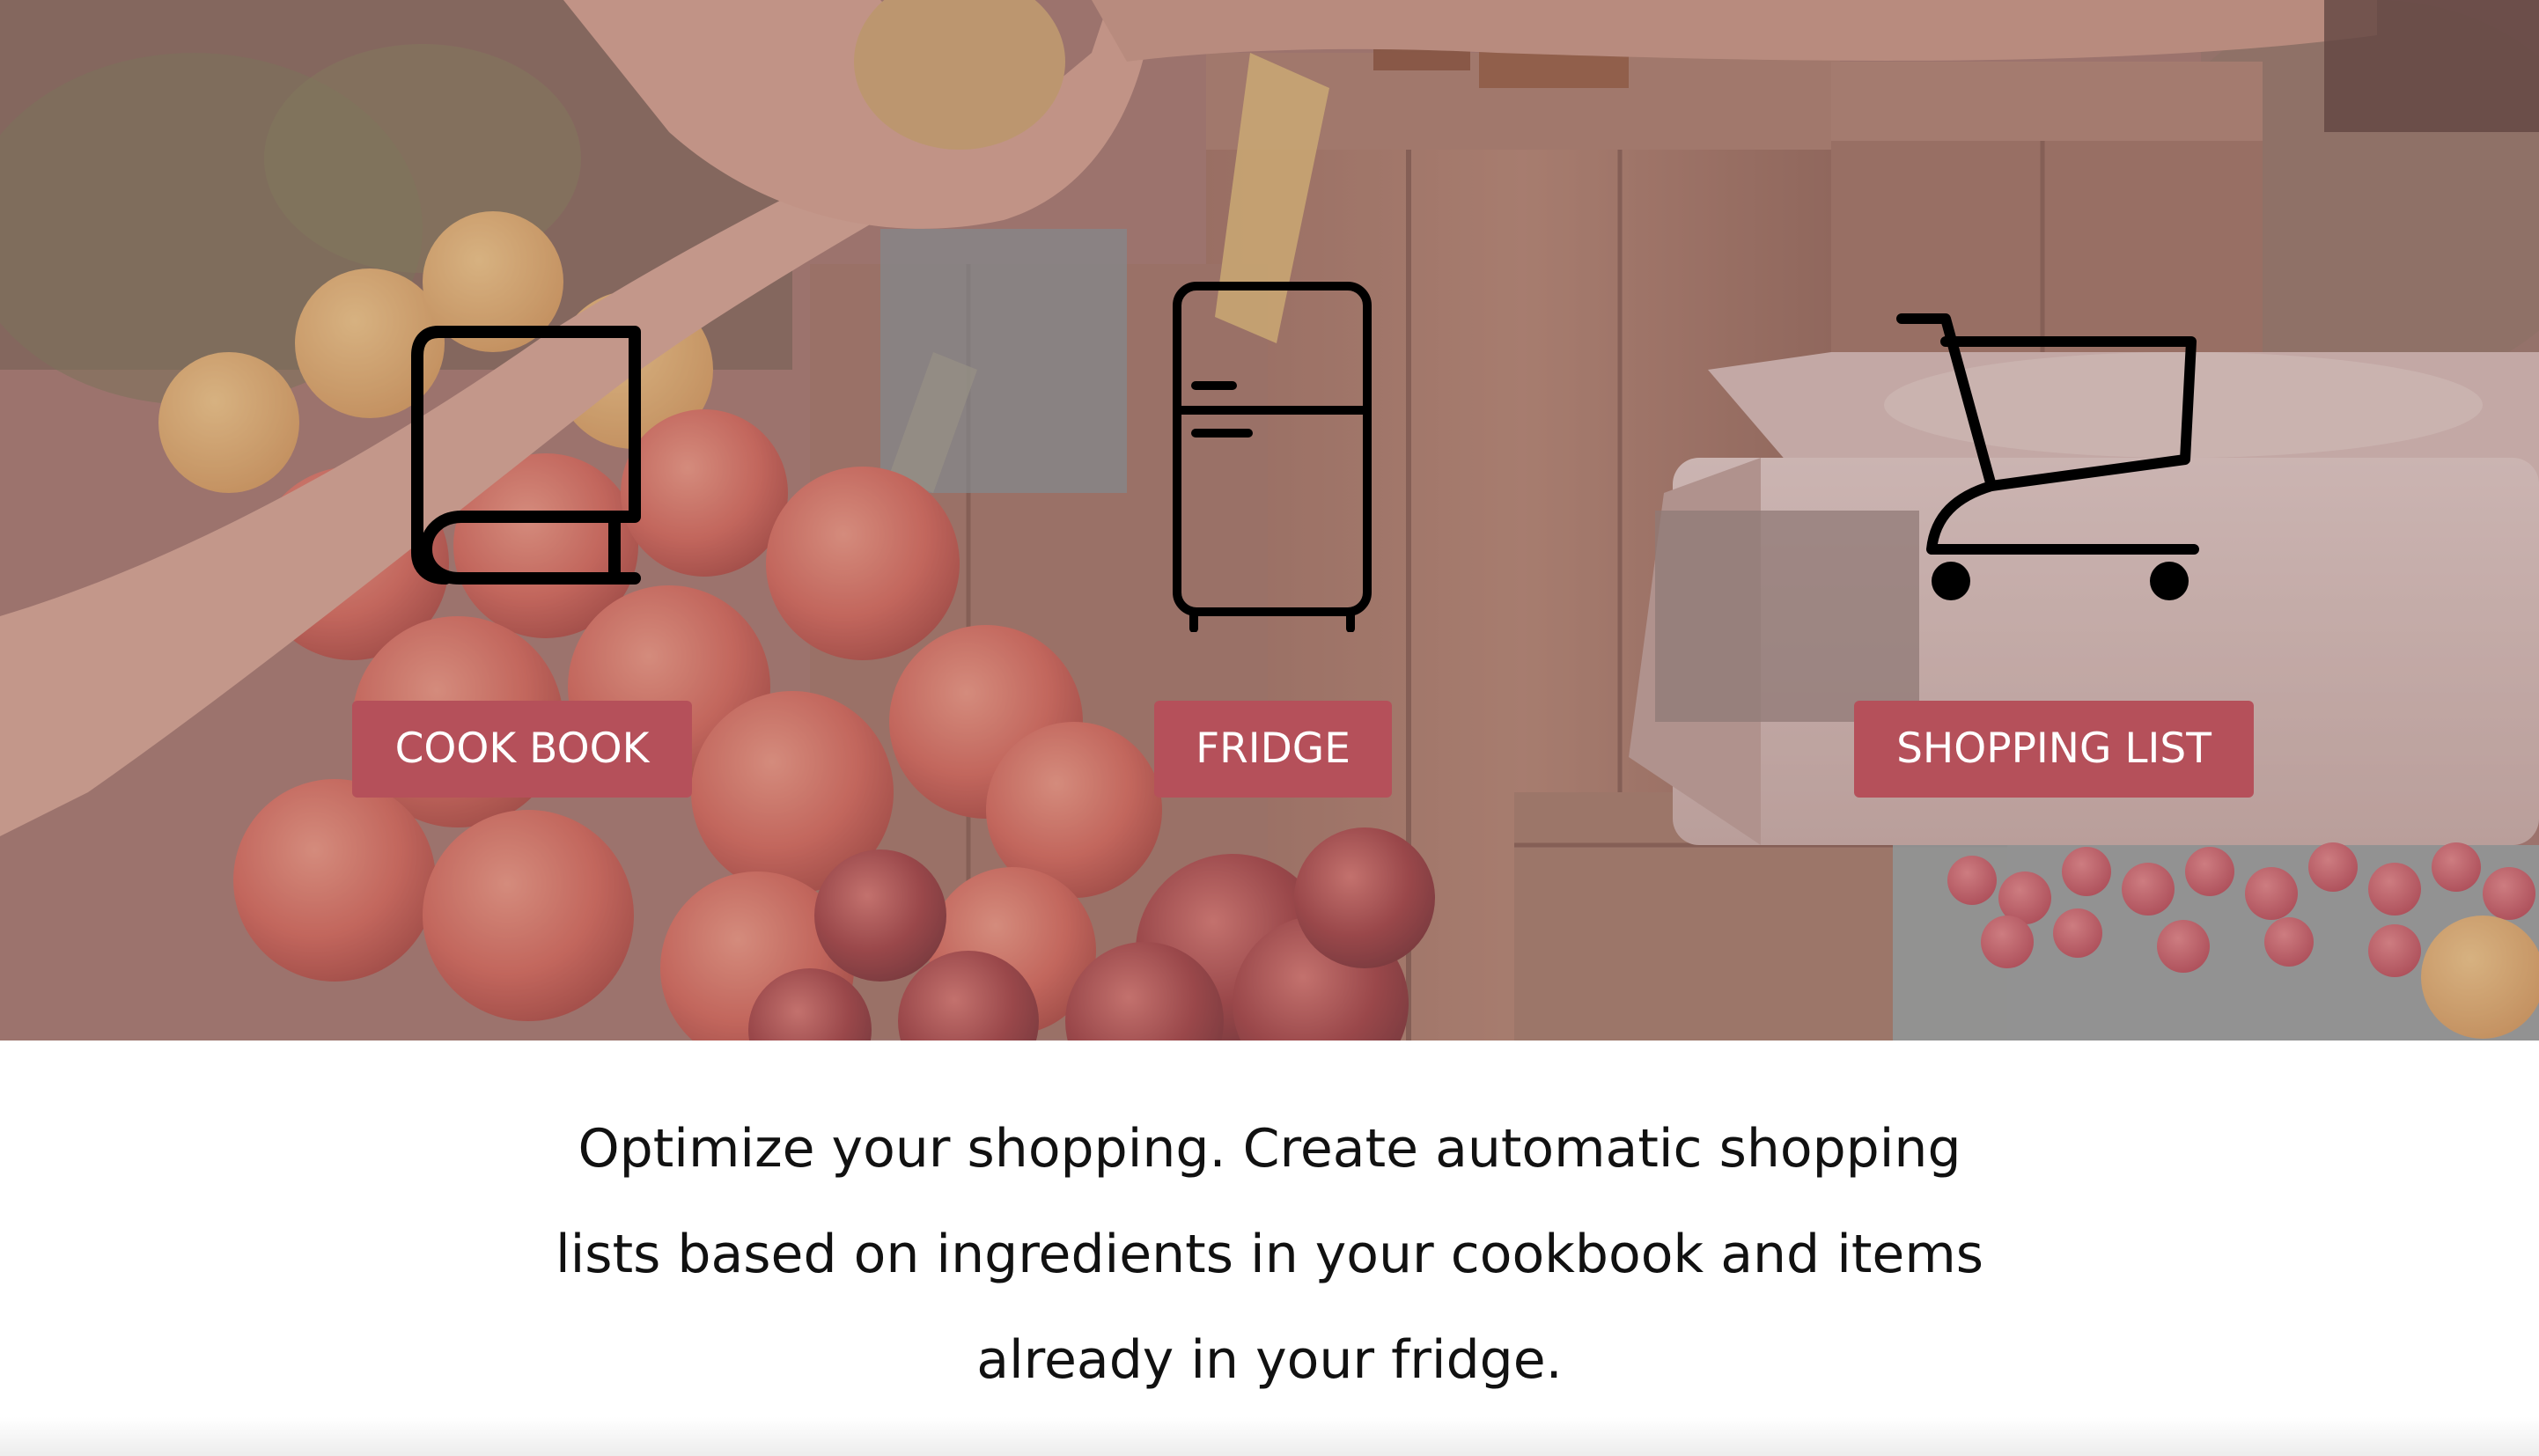 This screenshot has width=2539, height=1456. I want to click on bottom-shadow-divider, so click(1270, 1436).